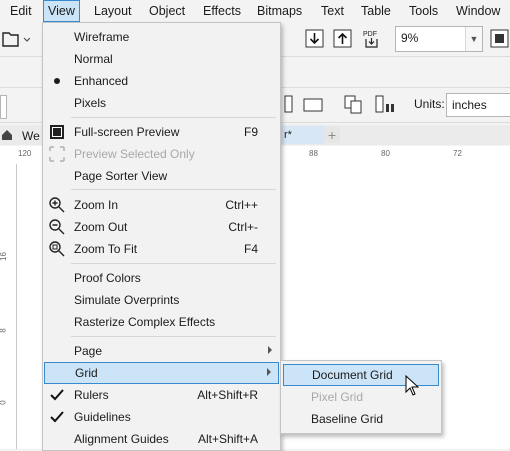  I want to click on menu-window: Window, so click(478, 11).